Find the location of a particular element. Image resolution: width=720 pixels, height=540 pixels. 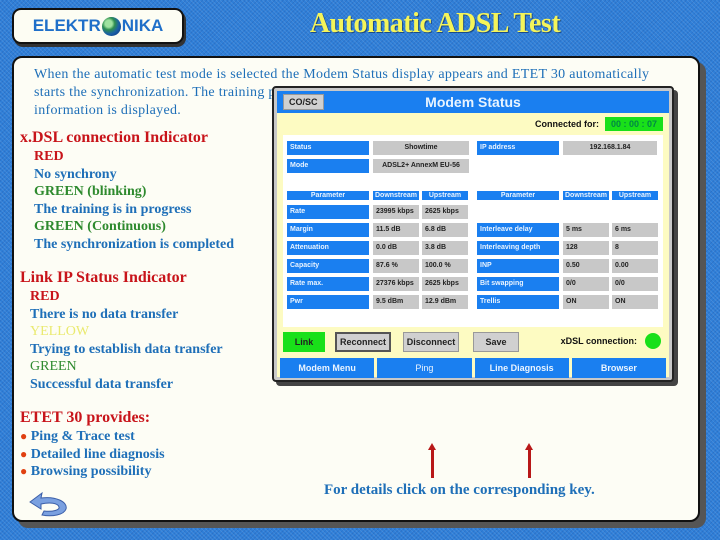

provides-title: ETET 30 provides: is located at coordinates (85, 417).